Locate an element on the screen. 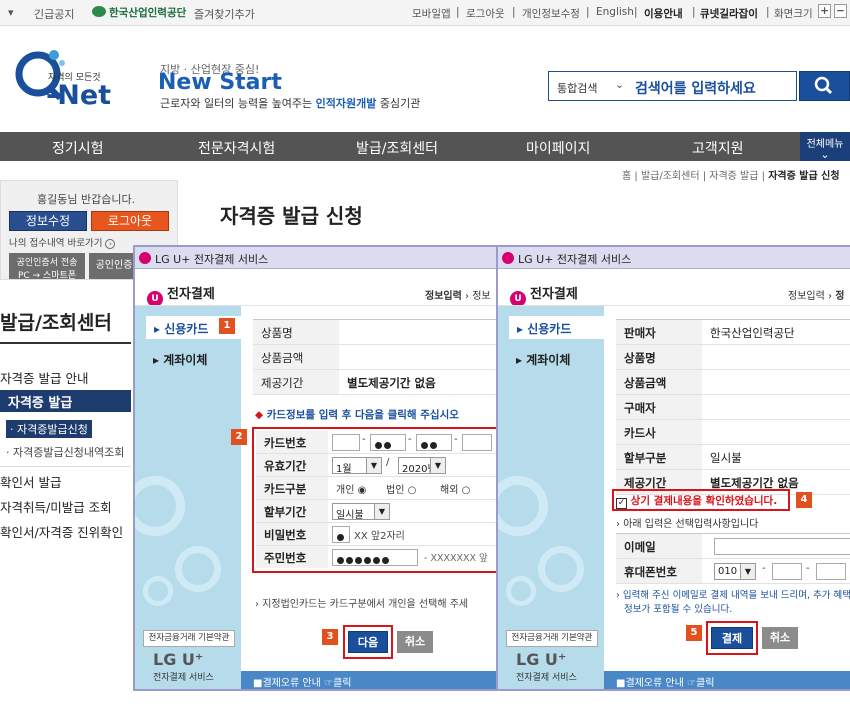 Image resolution: width=850 pixels, height=711 pixels. expiry-year-select: 2020년 ▼ is located at coordinates (422, 465).